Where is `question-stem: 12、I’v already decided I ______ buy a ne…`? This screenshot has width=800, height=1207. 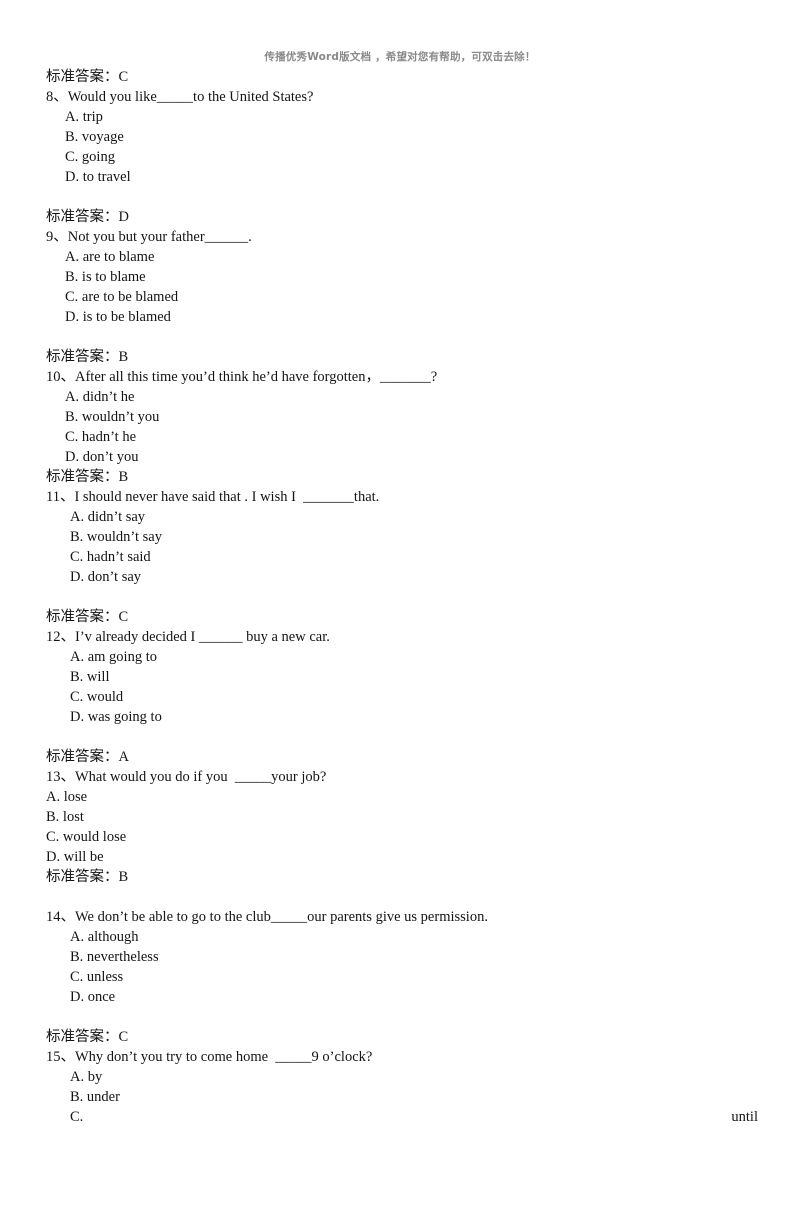
question-stem: 12、I’v already decided I ______ buy a ne… is located at coordinates (188, 637).